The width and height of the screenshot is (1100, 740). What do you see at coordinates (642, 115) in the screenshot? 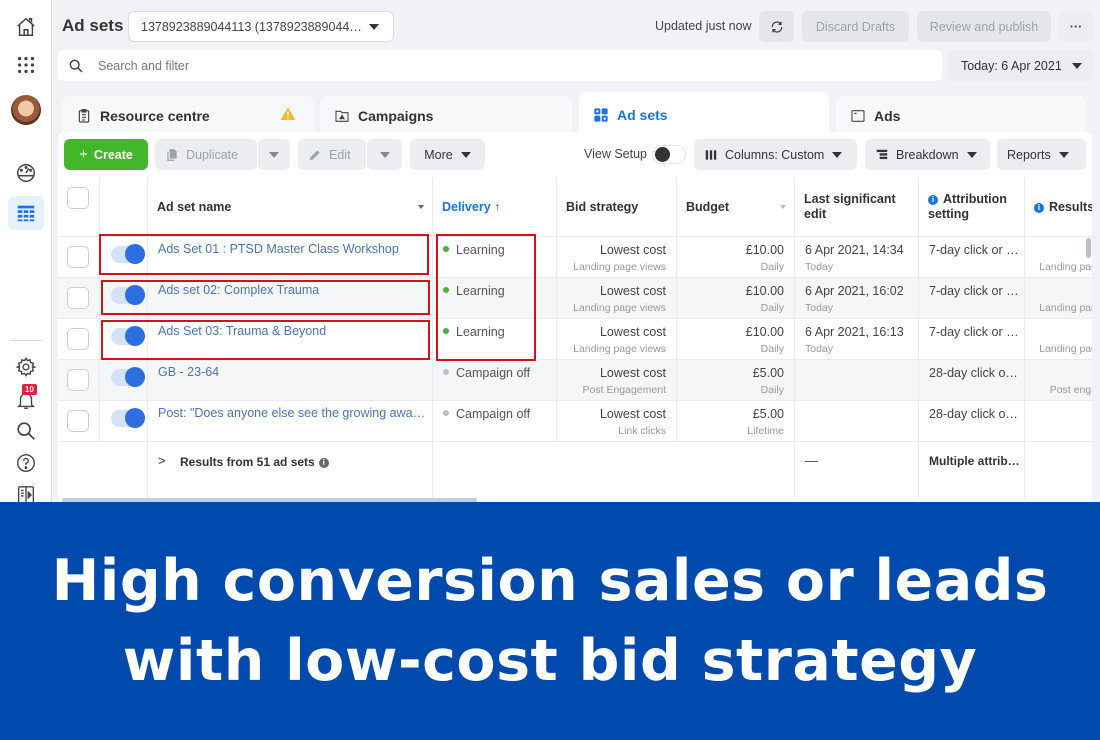
I see `tab-label: Ad sets` at bounding box center [642, 115].